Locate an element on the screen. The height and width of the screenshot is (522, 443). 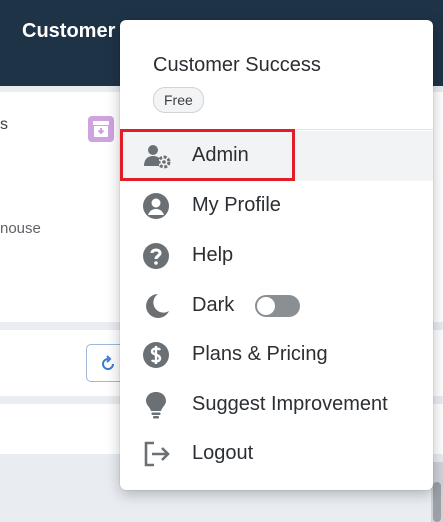
toggle-knob is located at coordinates (266, 306).